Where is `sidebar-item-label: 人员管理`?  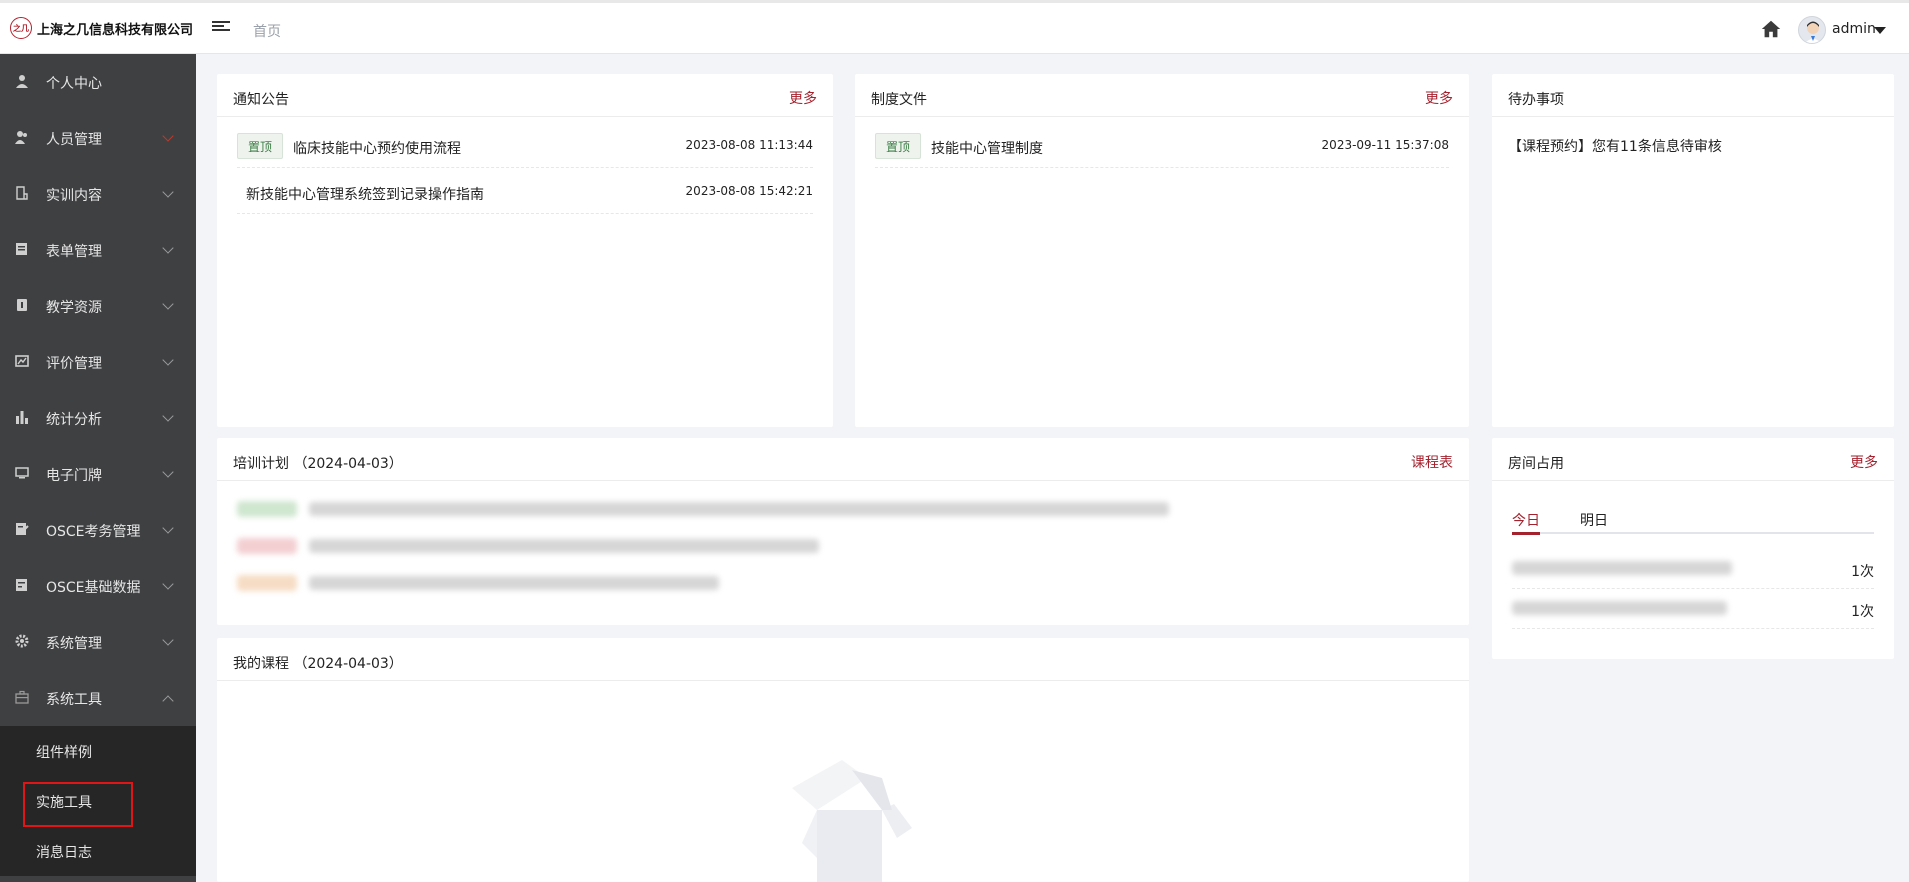
sidebar-item-label: 人员管理 is located at coordinates (74, 140).